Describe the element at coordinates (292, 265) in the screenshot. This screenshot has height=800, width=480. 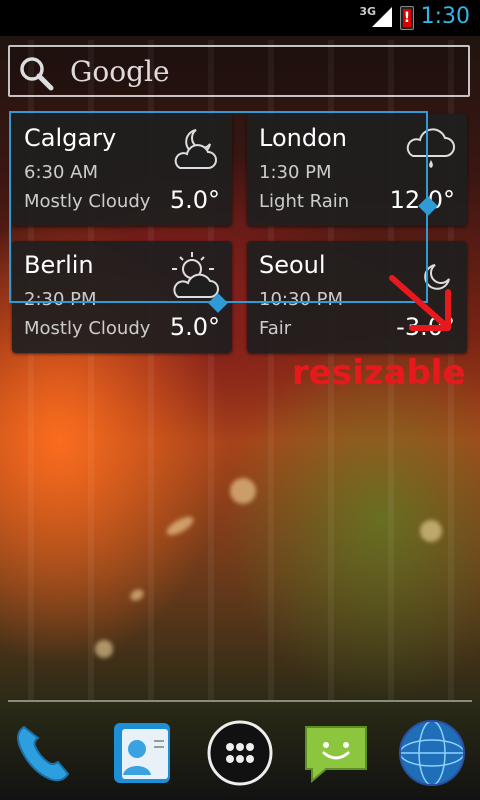
I see `widget-city: Seoul` at that location.